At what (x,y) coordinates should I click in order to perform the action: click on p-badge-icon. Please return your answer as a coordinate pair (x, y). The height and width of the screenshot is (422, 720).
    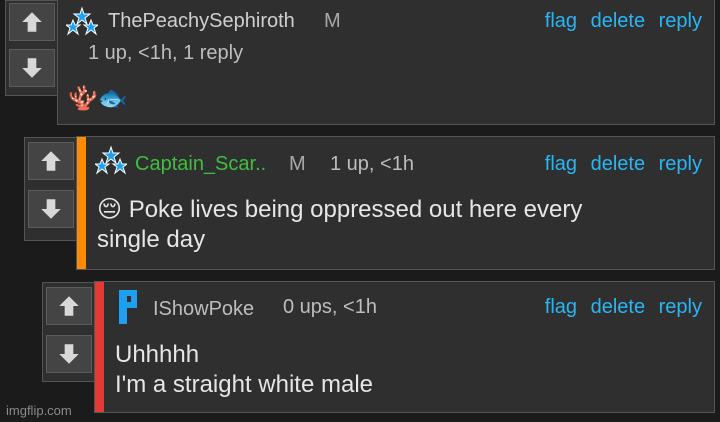
    Looking at the image, I should click on (129, 307).